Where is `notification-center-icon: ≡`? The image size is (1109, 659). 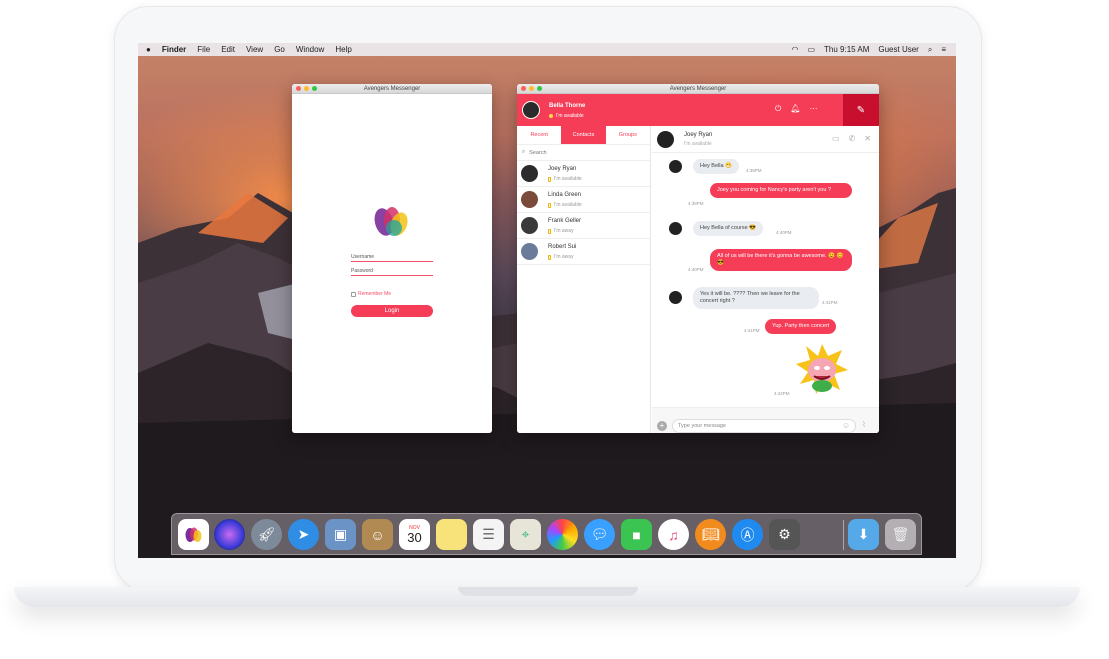
notification-center-icon: ≡ is located at coordinates (943, 49).